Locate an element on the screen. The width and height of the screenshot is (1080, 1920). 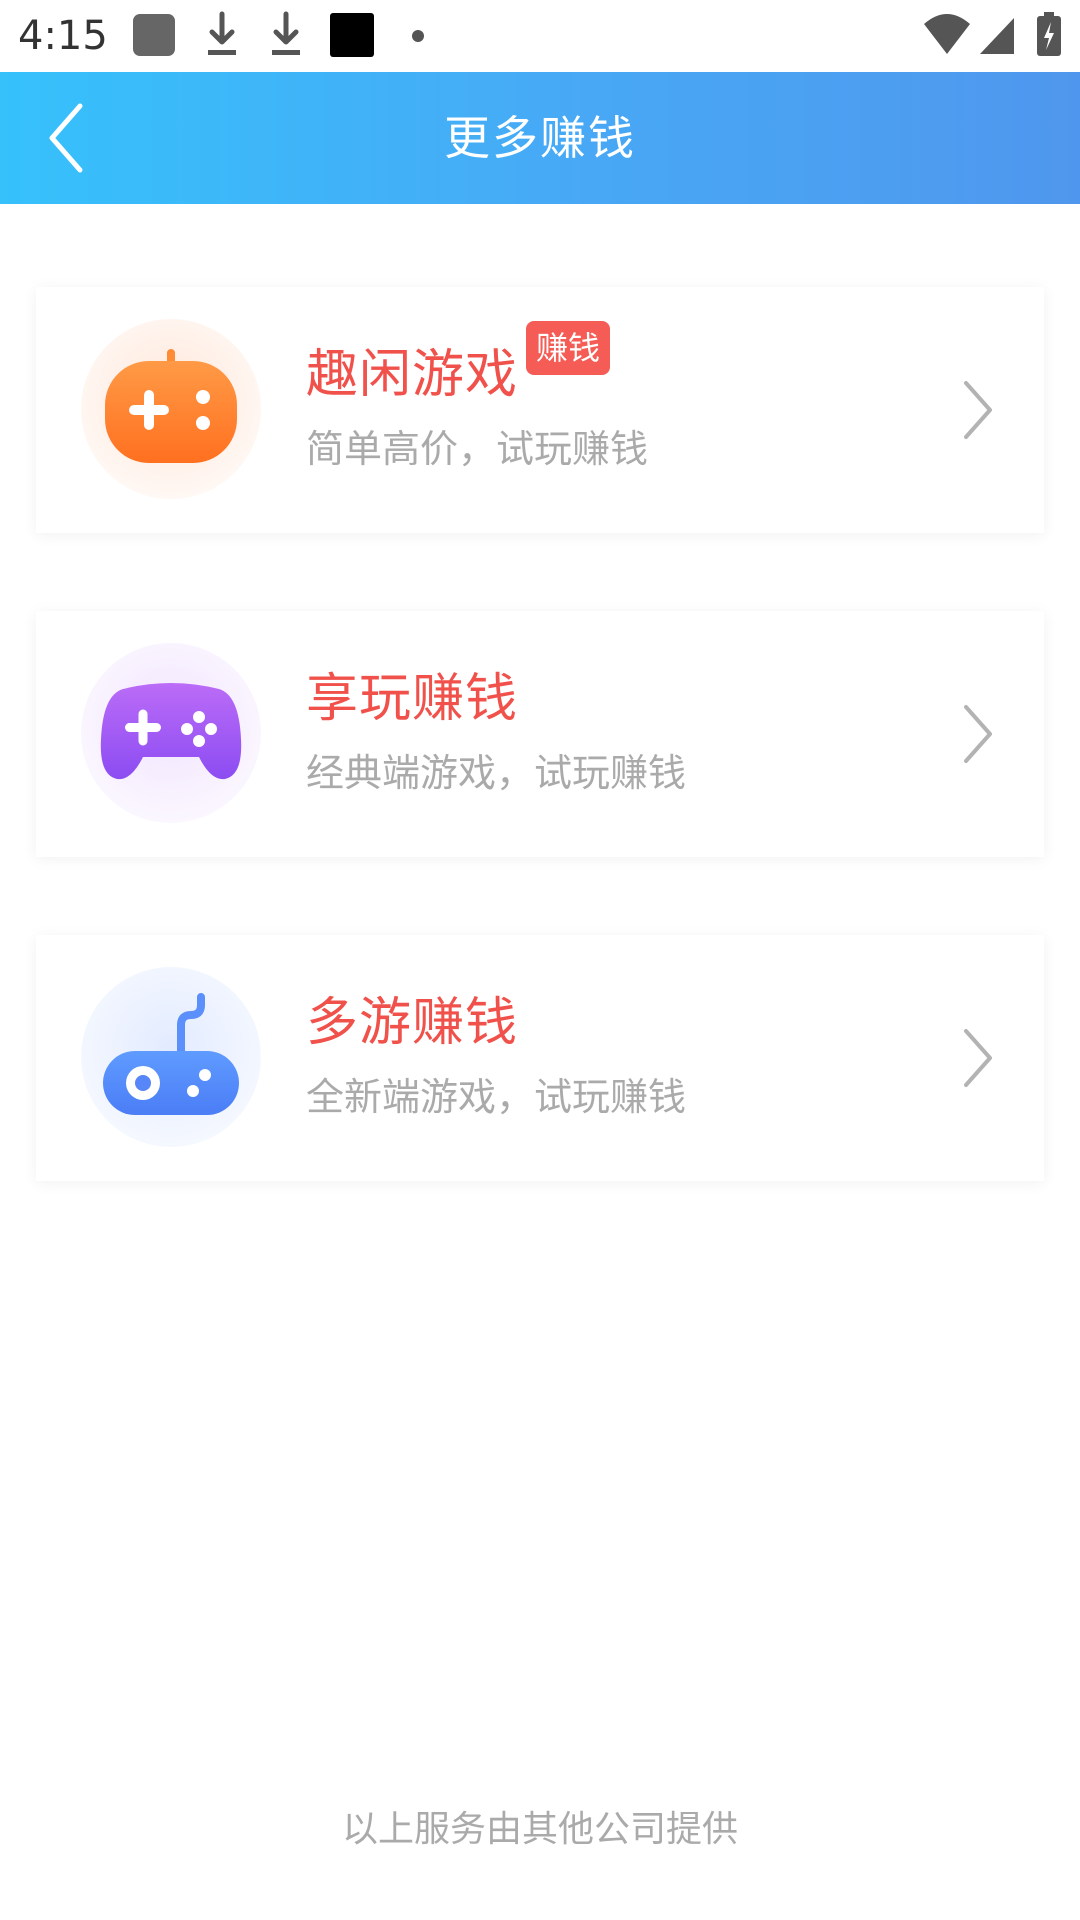
orange-gamepad-icon is located at coordinates (171, 409).